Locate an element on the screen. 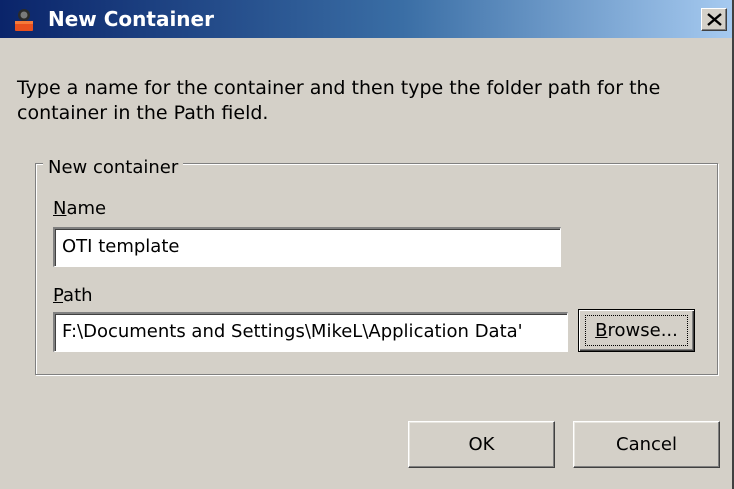  close-button is located at coordinates (714, 19).